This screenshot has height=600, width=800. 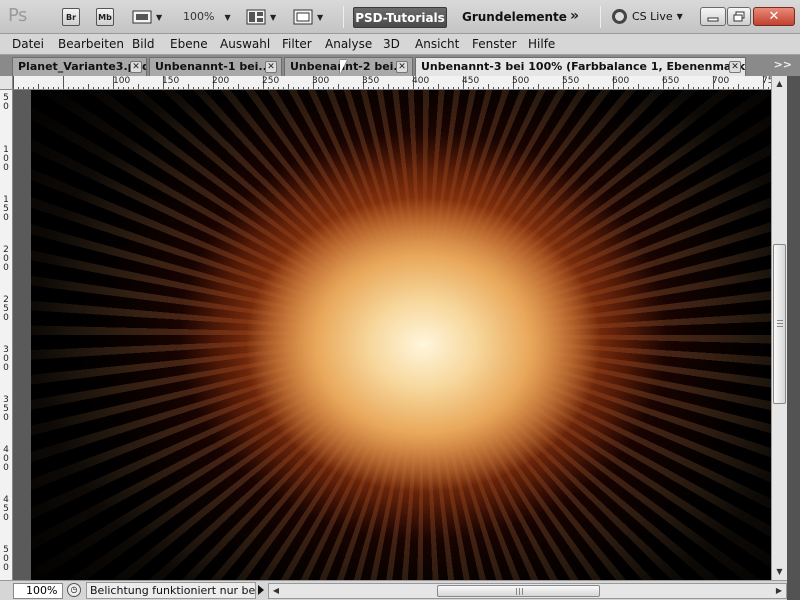 I want to click on view-extras-dropdown: ▼, so click(x=147, y=17).